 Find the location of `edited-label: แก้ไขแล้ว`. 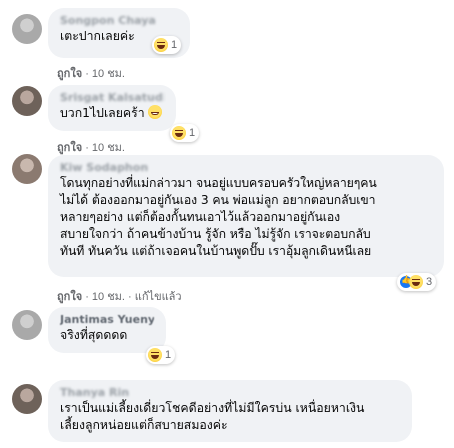

edited-label: แก้ไขแล้ว is located at coordinates (158, 297).